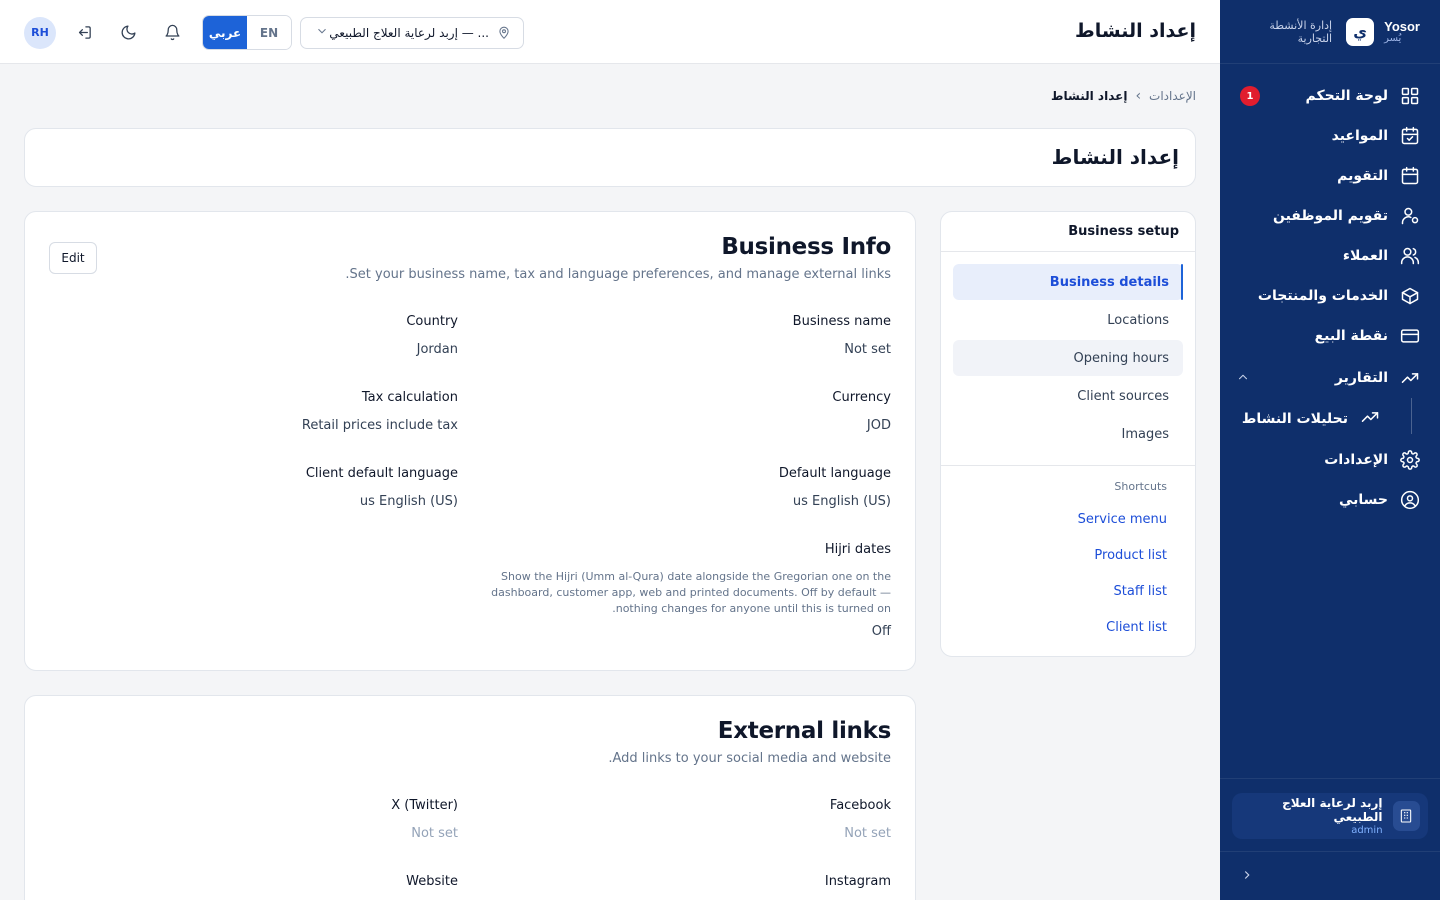  Describe the element at coordinates (1360, 31) in the screenshot. I see `brand-logo: ي` at that location.